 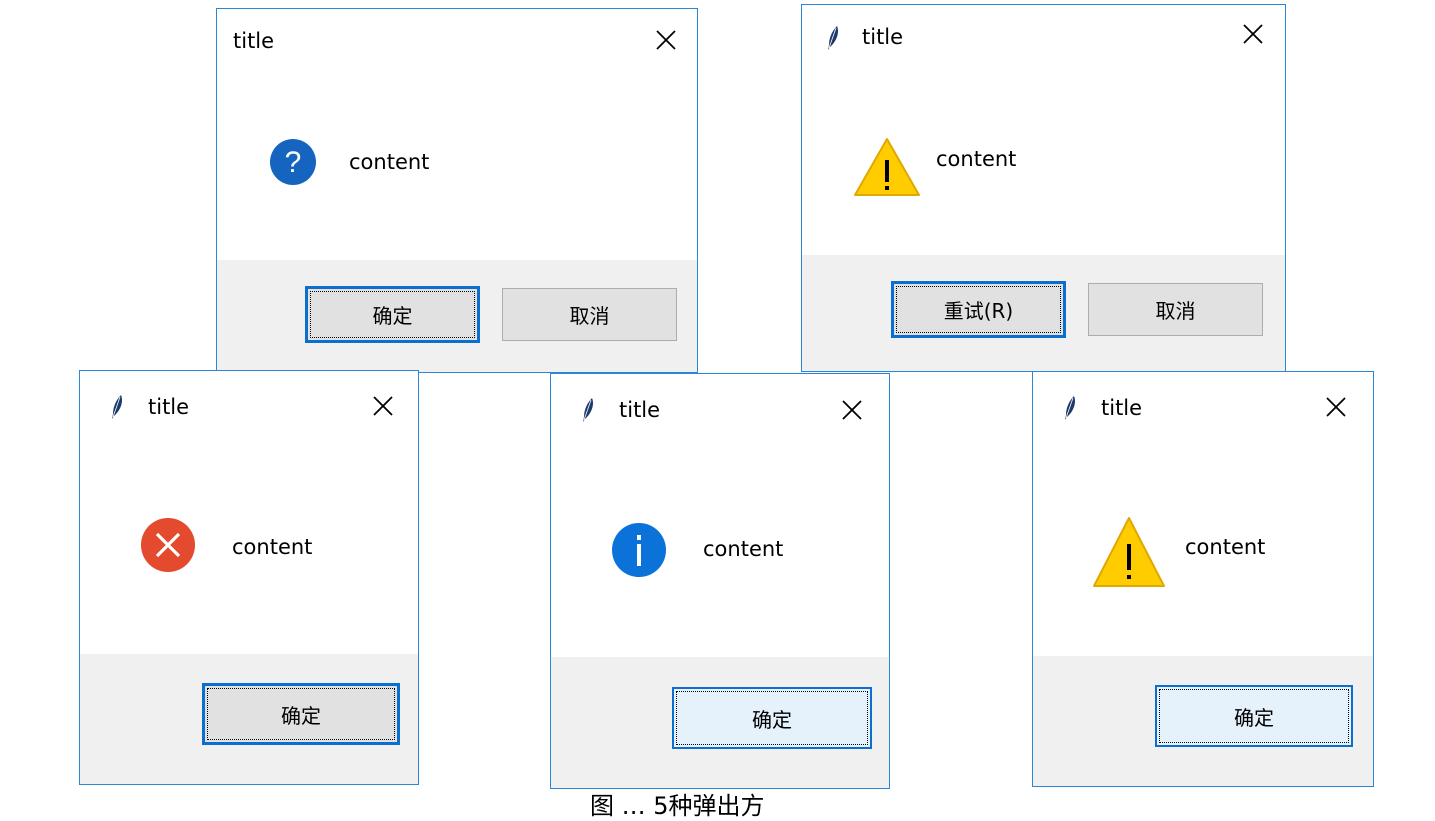 I want to click on button-bar: 确定 取消, so click(x=457, y=316).